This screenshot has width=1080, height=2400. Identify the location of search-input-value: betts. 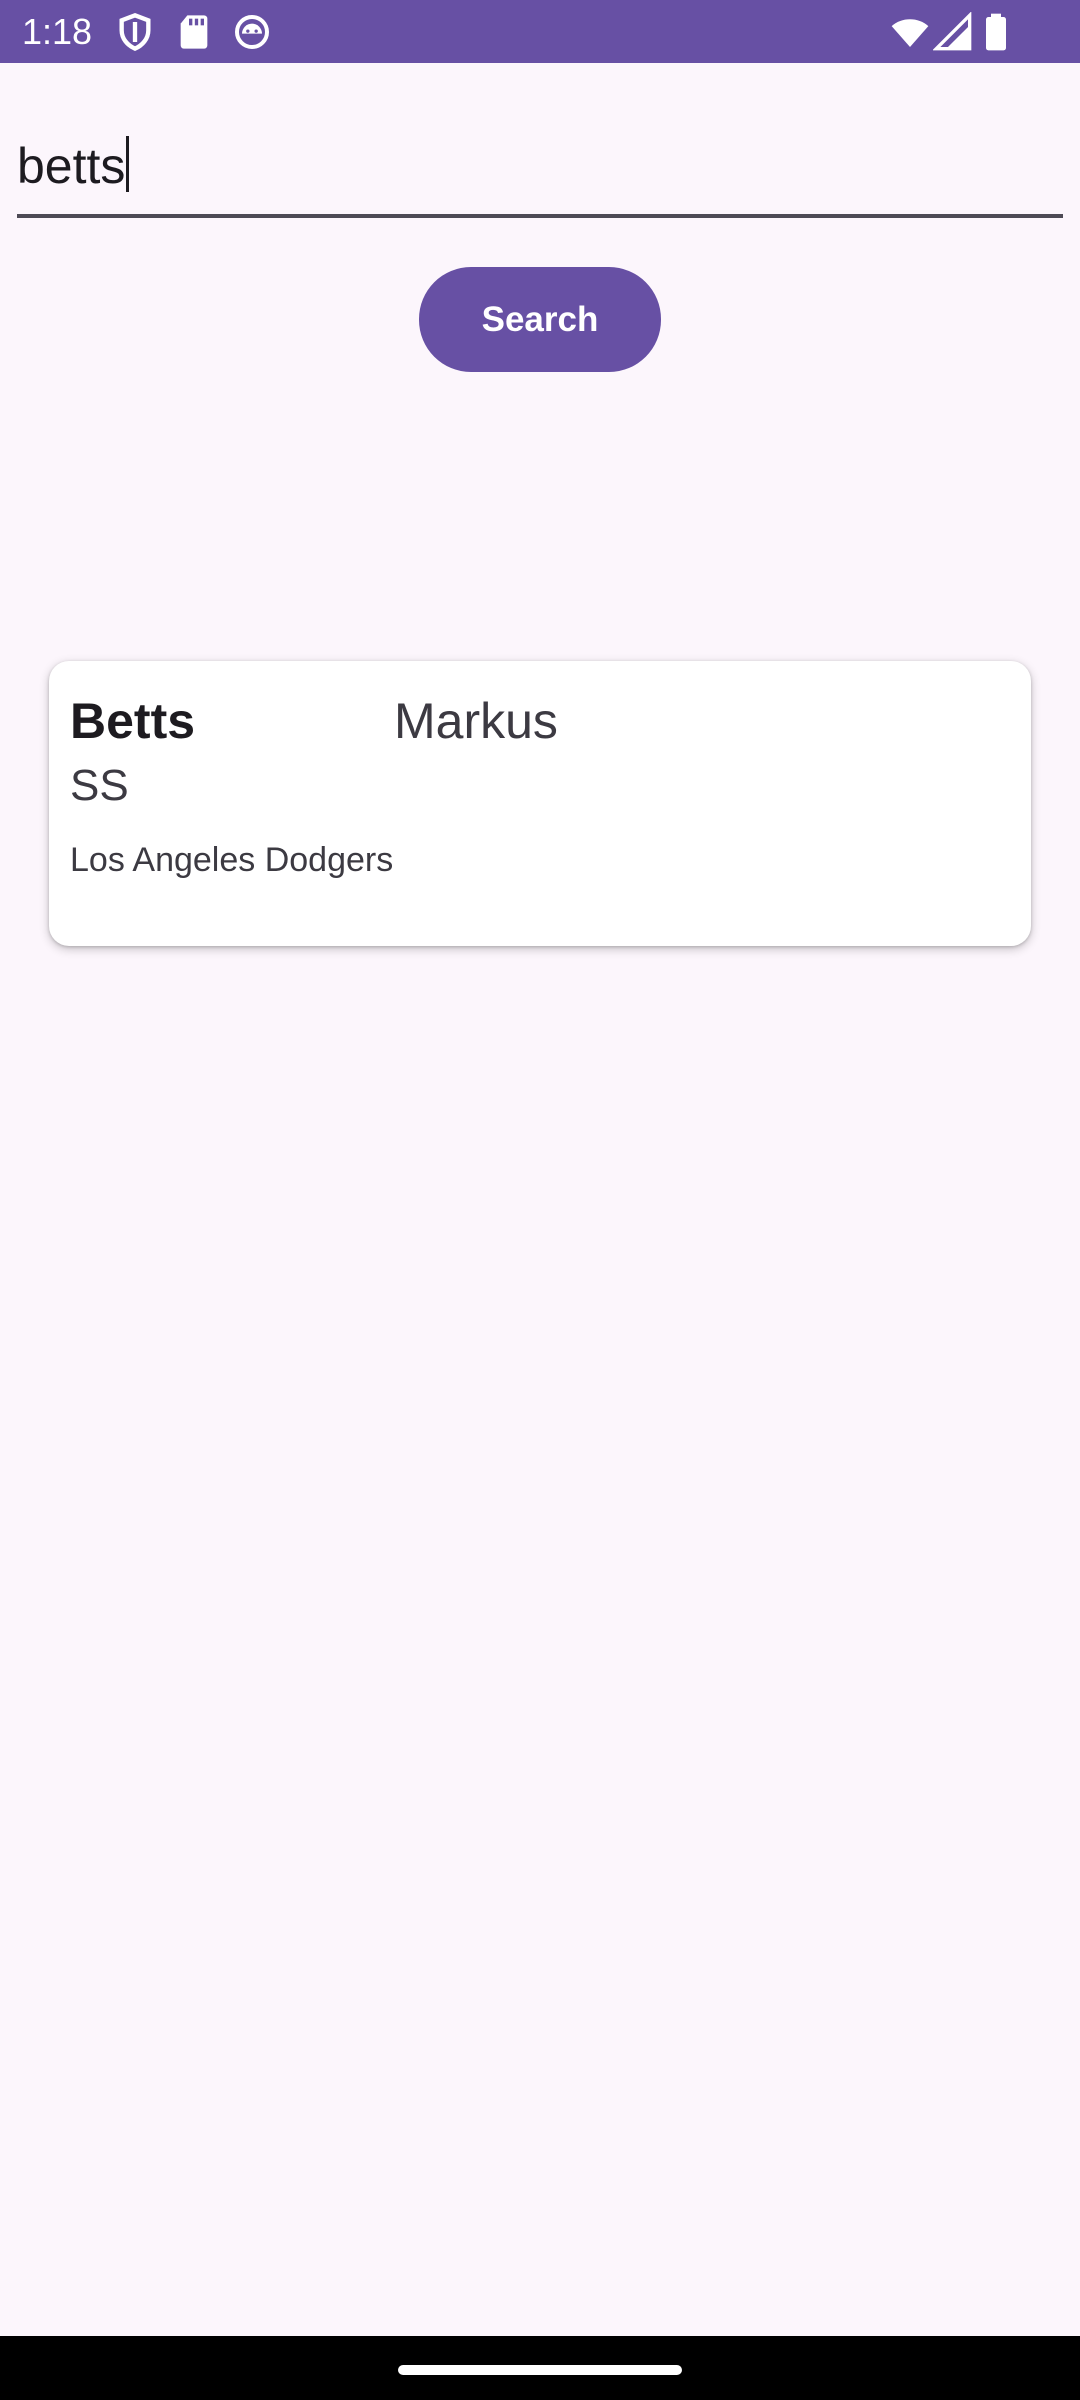
(73, 166).